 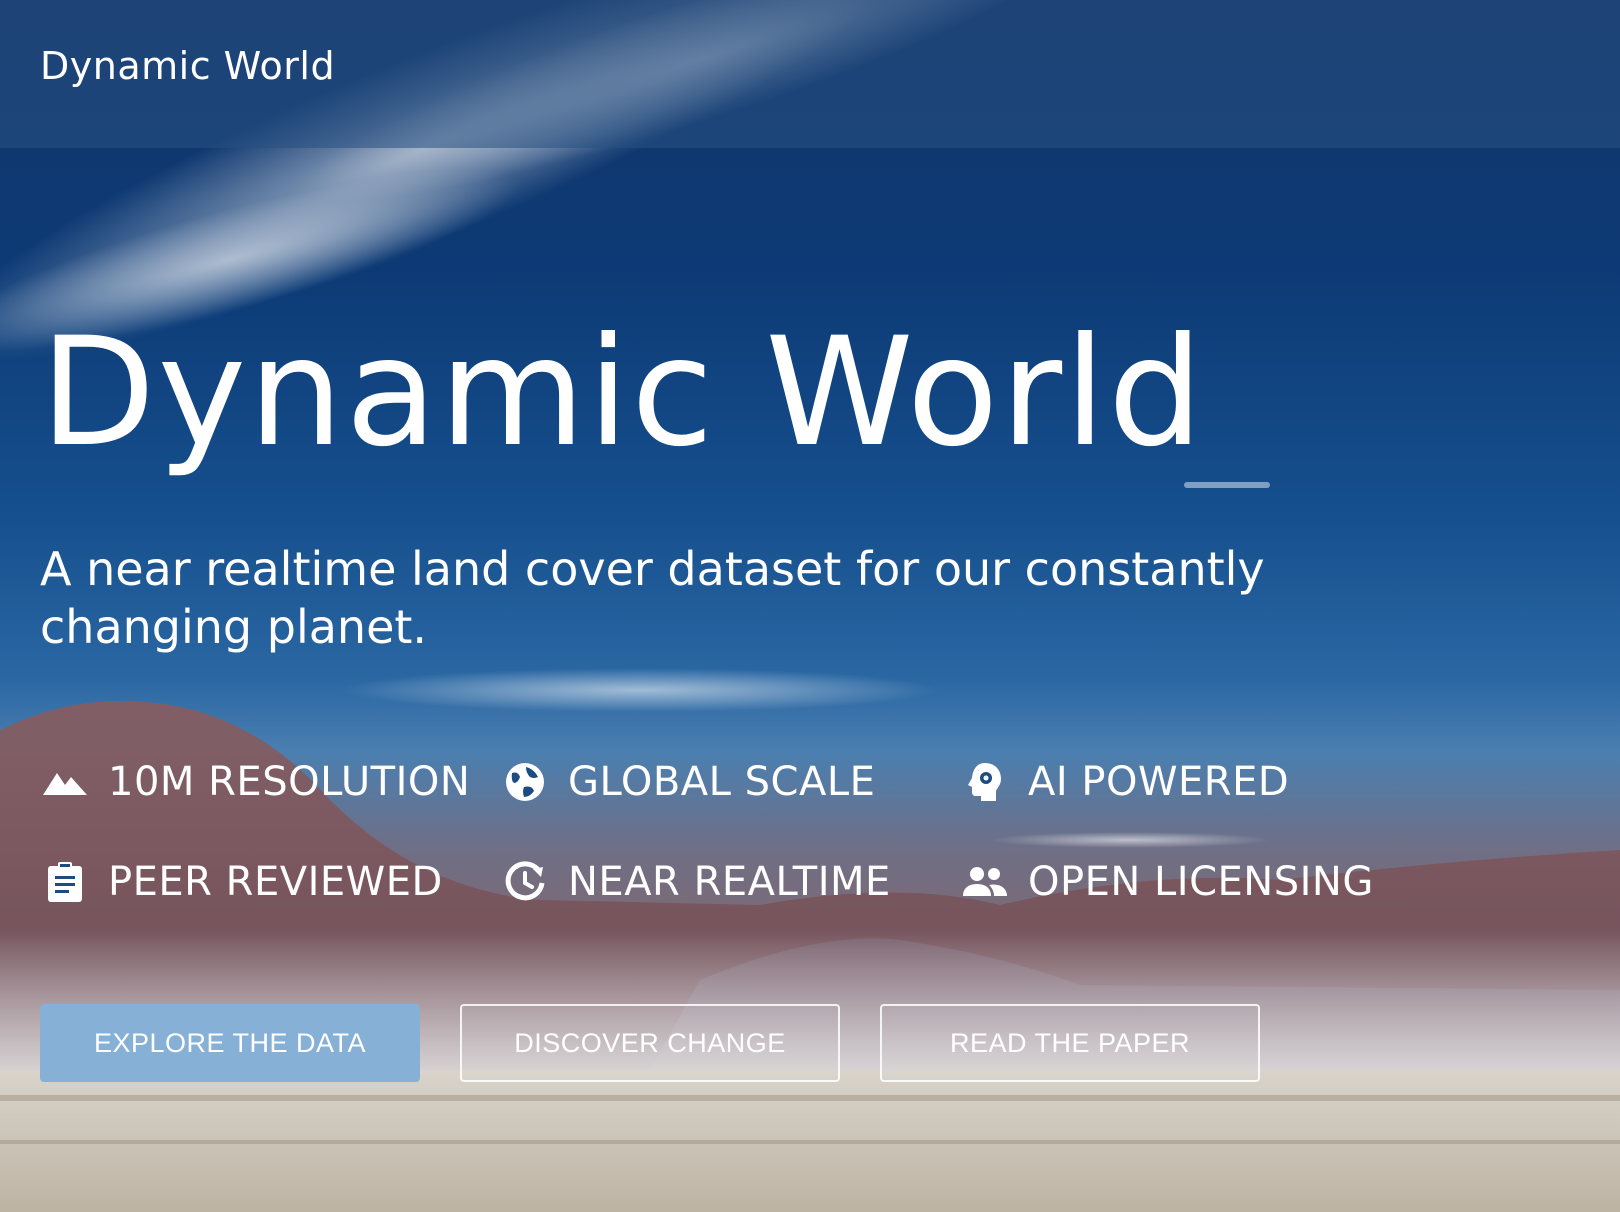 I want to click on typing-cursor, so click(x=1227, y=485).